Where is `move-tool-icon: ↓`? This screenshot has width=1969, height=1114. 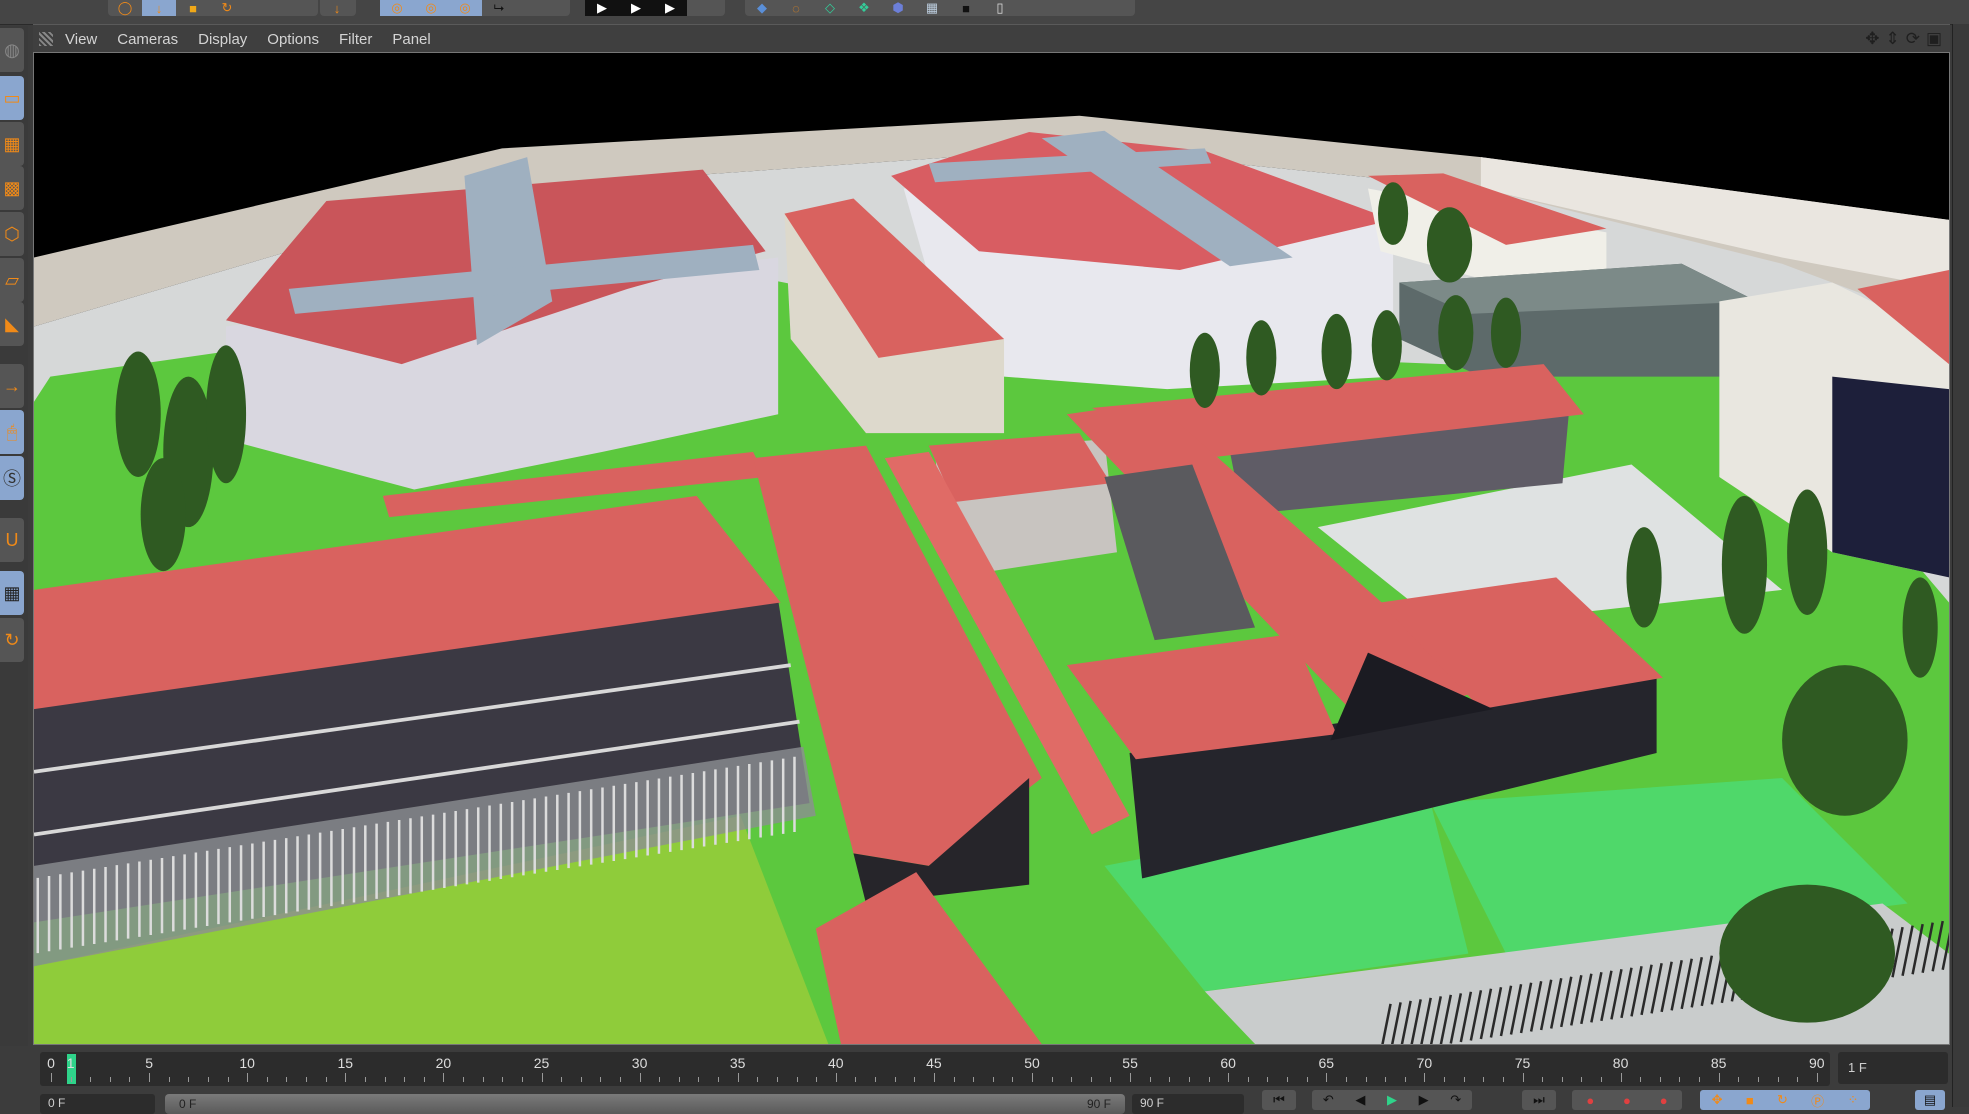
move-tool-icon: ↓ is located at coordinates (159, 8).